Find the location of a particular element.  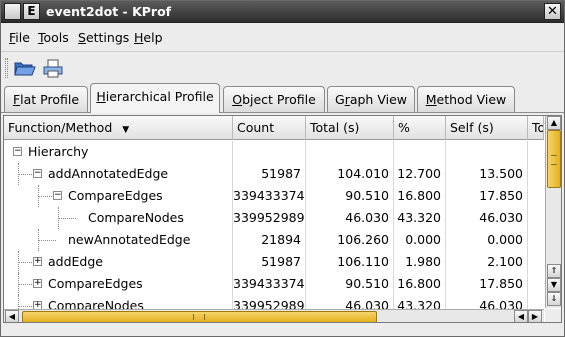

print-icon is located at coordinates (53, 68).